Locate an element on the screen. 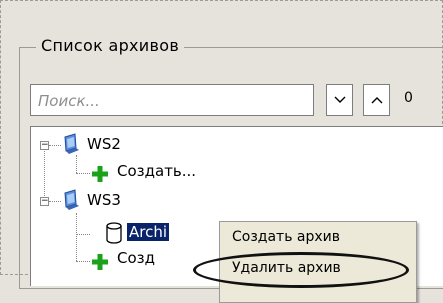  search-input is located at coordinates (173, 101).